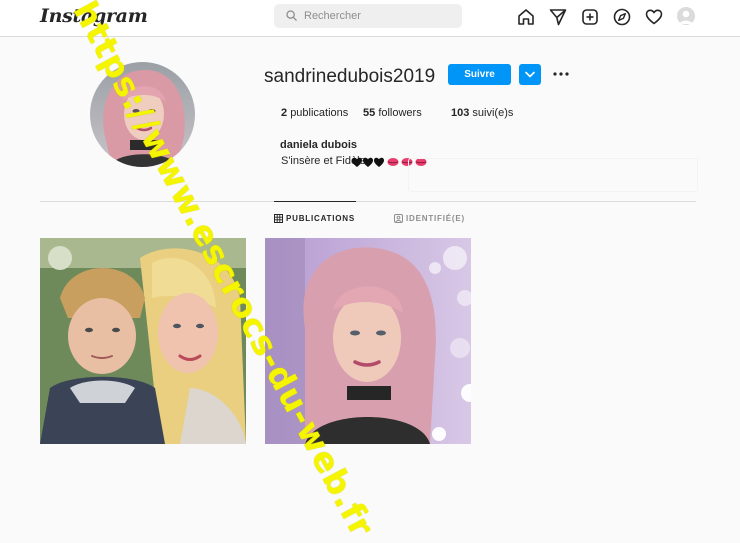 The image size is (740, 543). What do you see at coordinates (654, 17) in the screenshot?
I see `activity-heart-icon` at bounding box center [654, 17].